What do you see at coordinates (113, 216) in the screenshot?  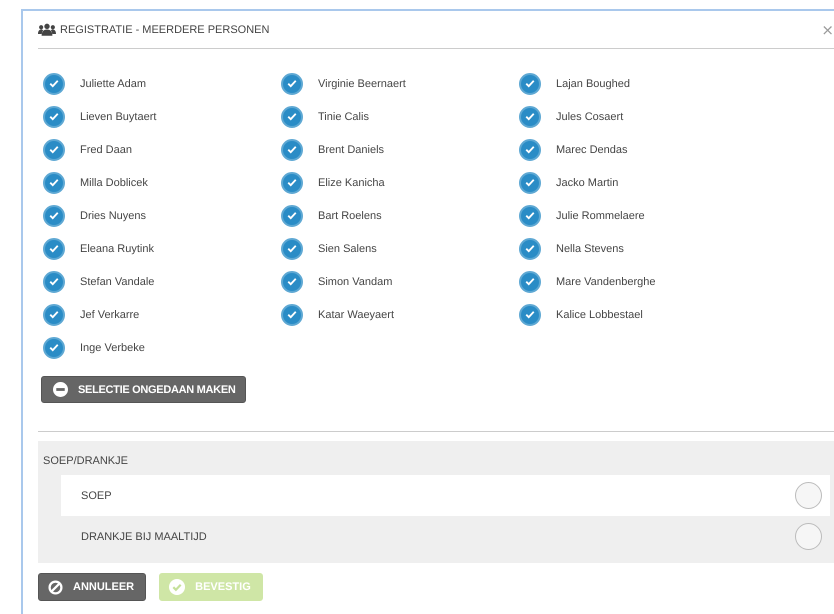 I see `person-name: Dries Nuyens` at bounding box center [113, 216].